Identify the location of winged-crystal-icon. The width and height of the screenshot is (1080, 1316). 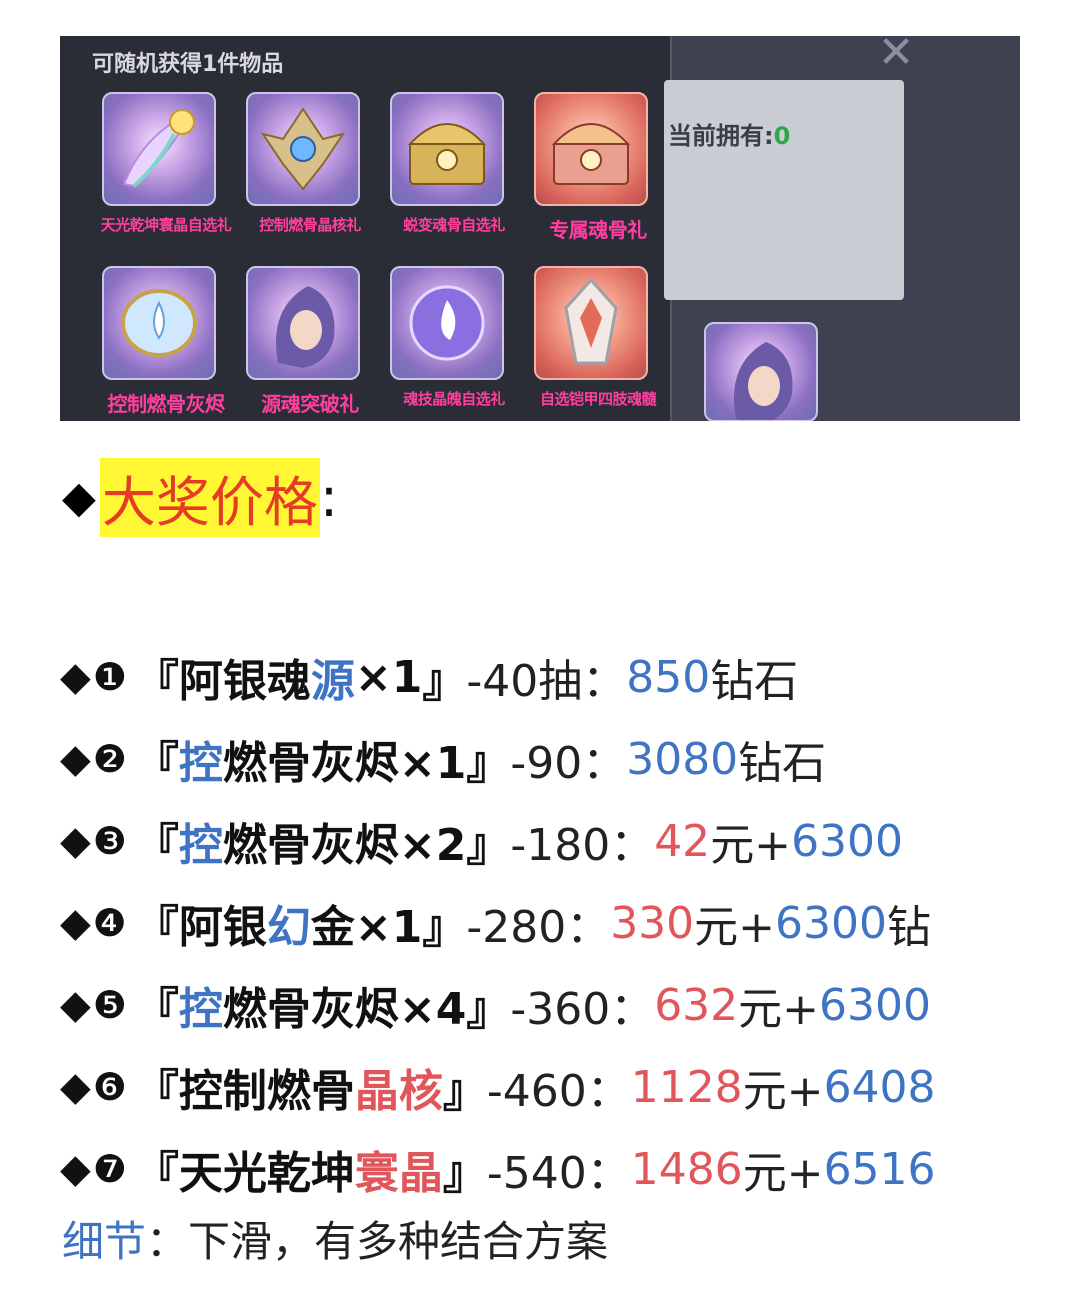
(159, 149).